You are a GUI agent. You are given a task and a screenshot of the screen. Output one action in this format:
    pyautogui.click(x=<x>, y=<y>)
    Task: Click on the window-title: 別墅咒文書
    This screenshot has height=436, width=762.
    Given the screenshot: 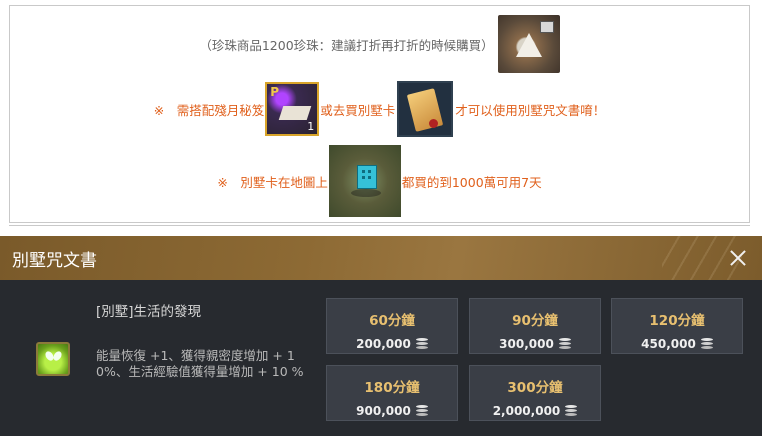 What is the action you would take?
    pyautogui.click(x=54, y=261)
    